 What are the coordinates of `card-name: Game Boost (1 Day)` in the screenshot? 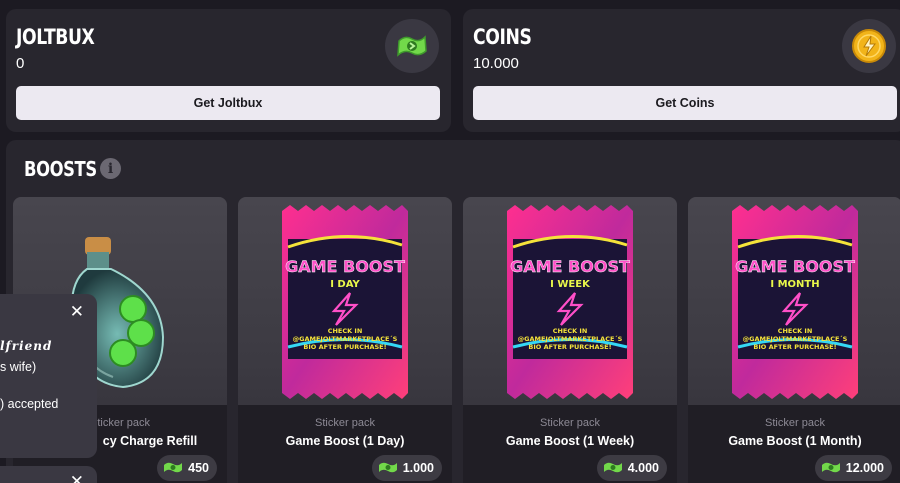 It's located at (345, 441).